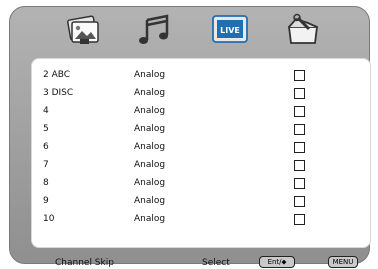  Describe the element at coordinates (202, 148) in the screenshot. I see `list-item: 6 Analog` at that location.